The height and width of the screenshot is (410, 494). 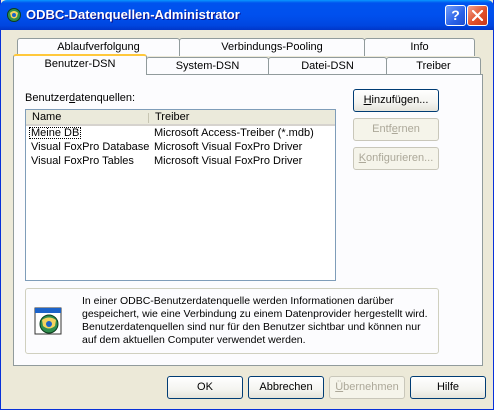 What do you see at coordinates (247, 15) in the screenshot?
I see `title-bar: ODBC-Datenquellen-Administrator ?` at bounding box center [247, 15].